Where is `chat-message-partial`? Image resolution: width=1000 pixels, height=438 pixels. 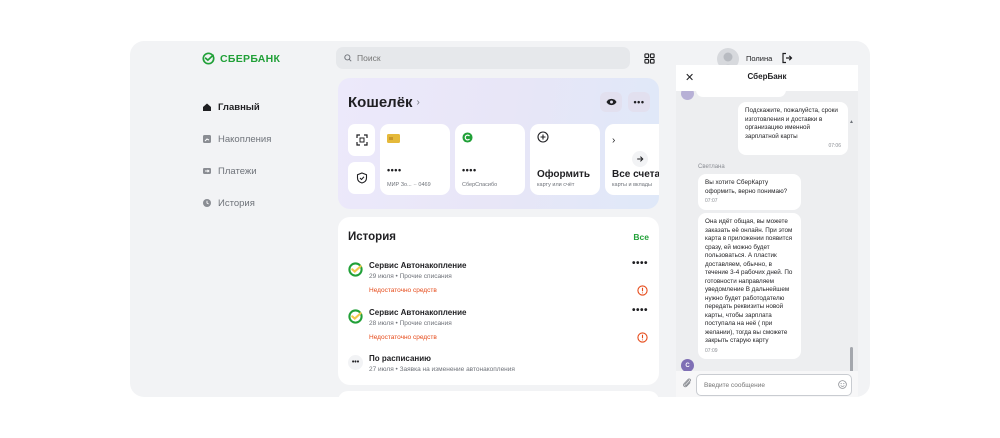 chat-message-partial is located at coordinates (741, 94).